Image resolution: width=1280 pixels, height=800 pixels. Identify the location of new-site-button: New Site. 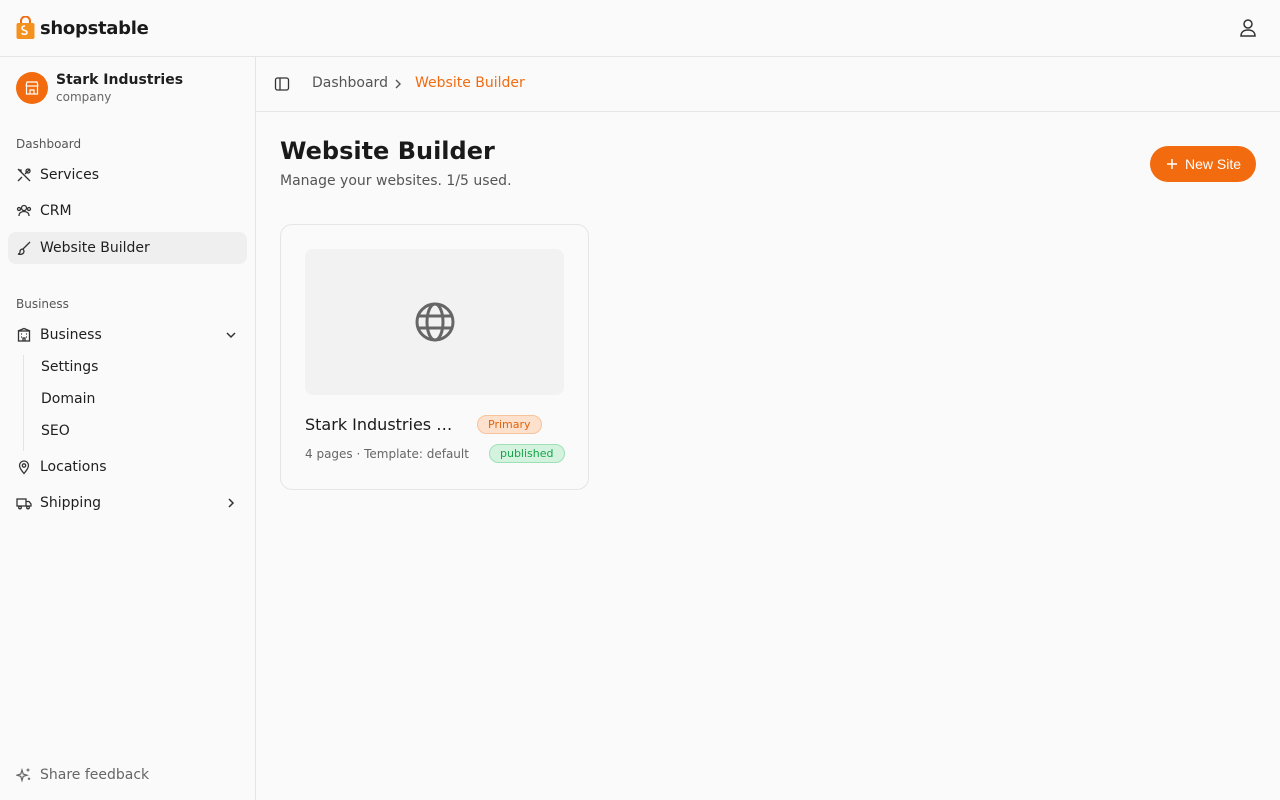
(1203, 164).